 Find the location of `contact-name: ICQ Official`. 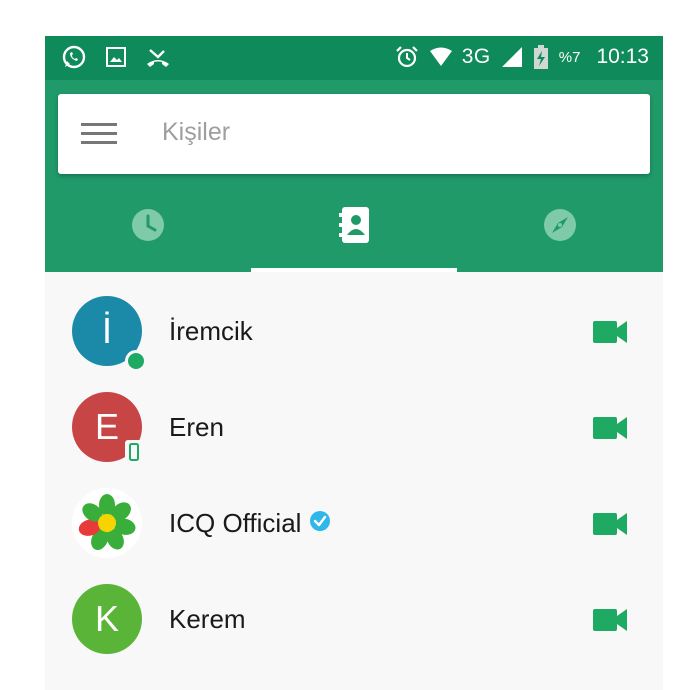

contact-name: ICQ Official is located at coordinates (250, 523).